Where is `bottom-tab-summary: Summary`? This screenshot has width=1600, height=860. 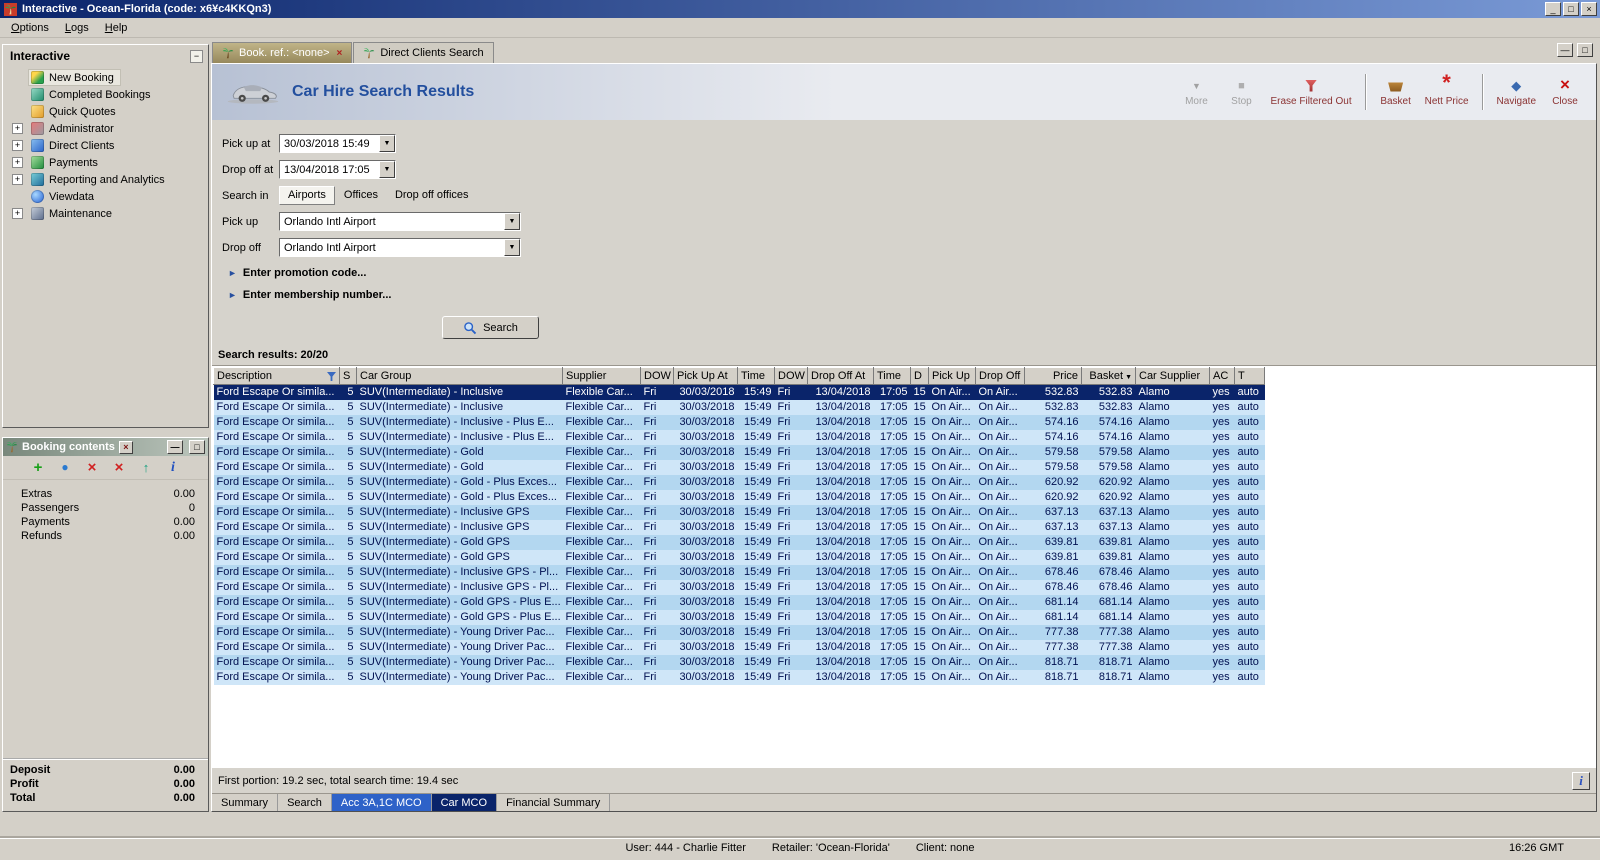
bottom-tab-summary: Summary is located at coordinates (245, 802).